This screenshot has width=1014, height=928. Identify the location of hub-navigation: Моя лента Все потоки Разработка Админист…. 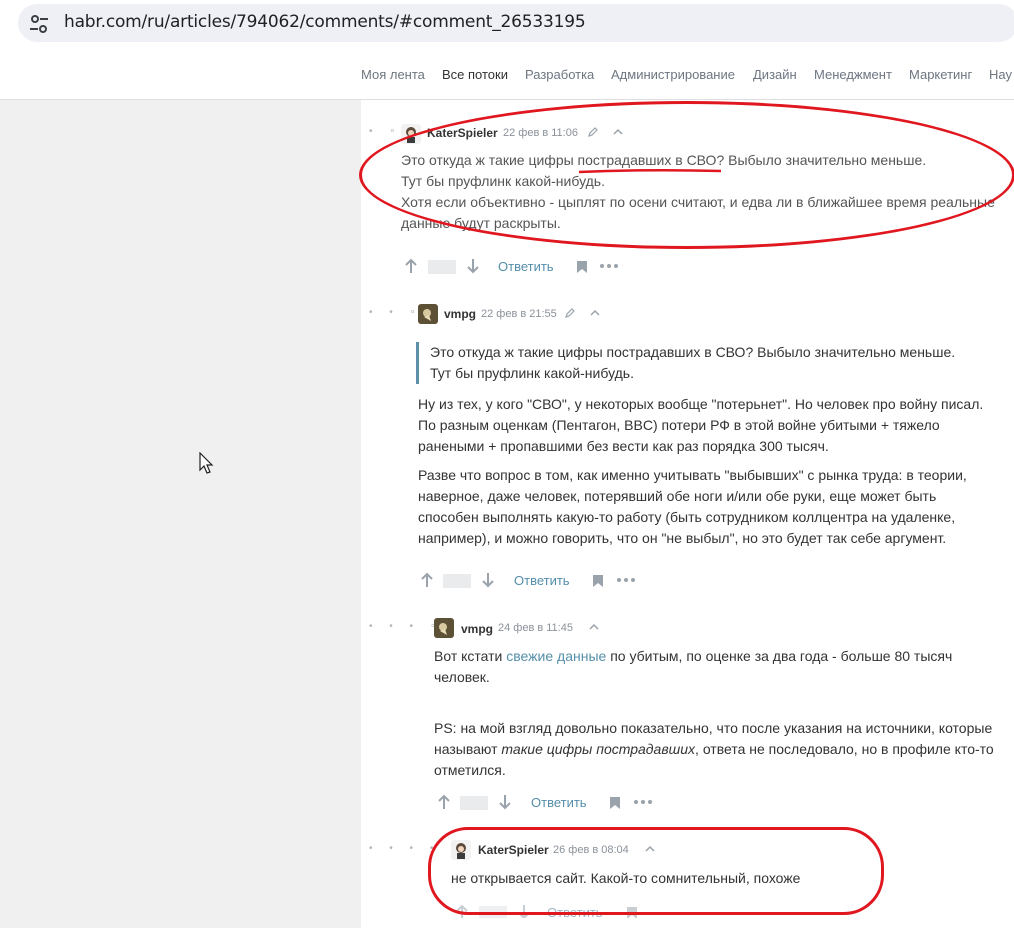
(507, 76).